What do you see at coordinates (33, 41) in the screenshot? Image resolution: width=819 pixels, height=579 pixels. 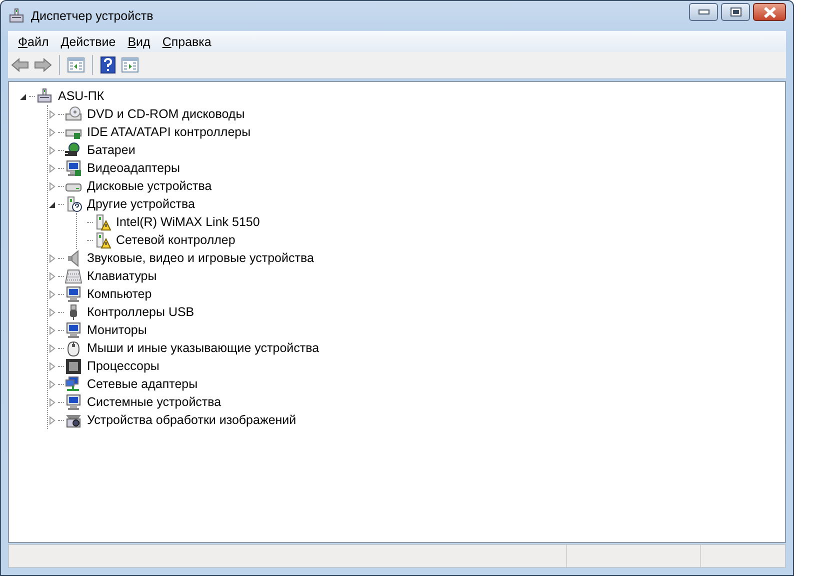 I see `menu-item: Файл` at bounding box center [33, 41].